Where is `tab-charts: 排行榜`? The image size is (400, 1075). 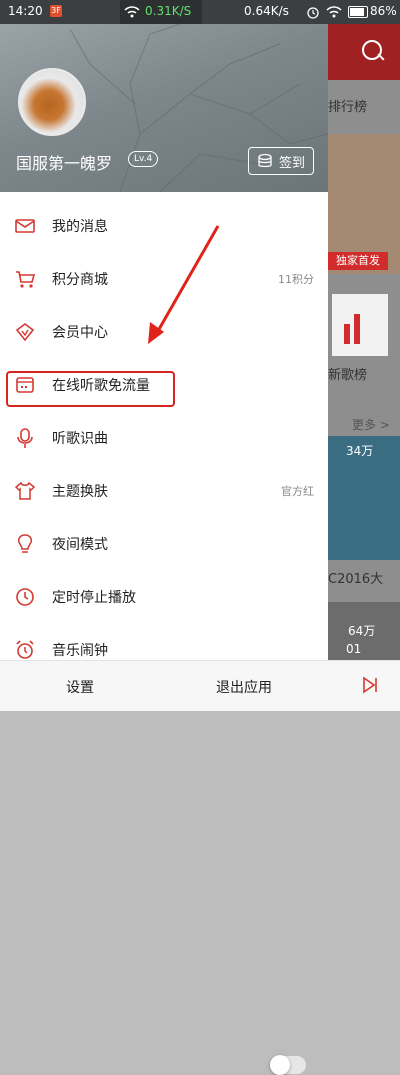
tab-charts: 排行榜 is located at coordinates (347, 105).